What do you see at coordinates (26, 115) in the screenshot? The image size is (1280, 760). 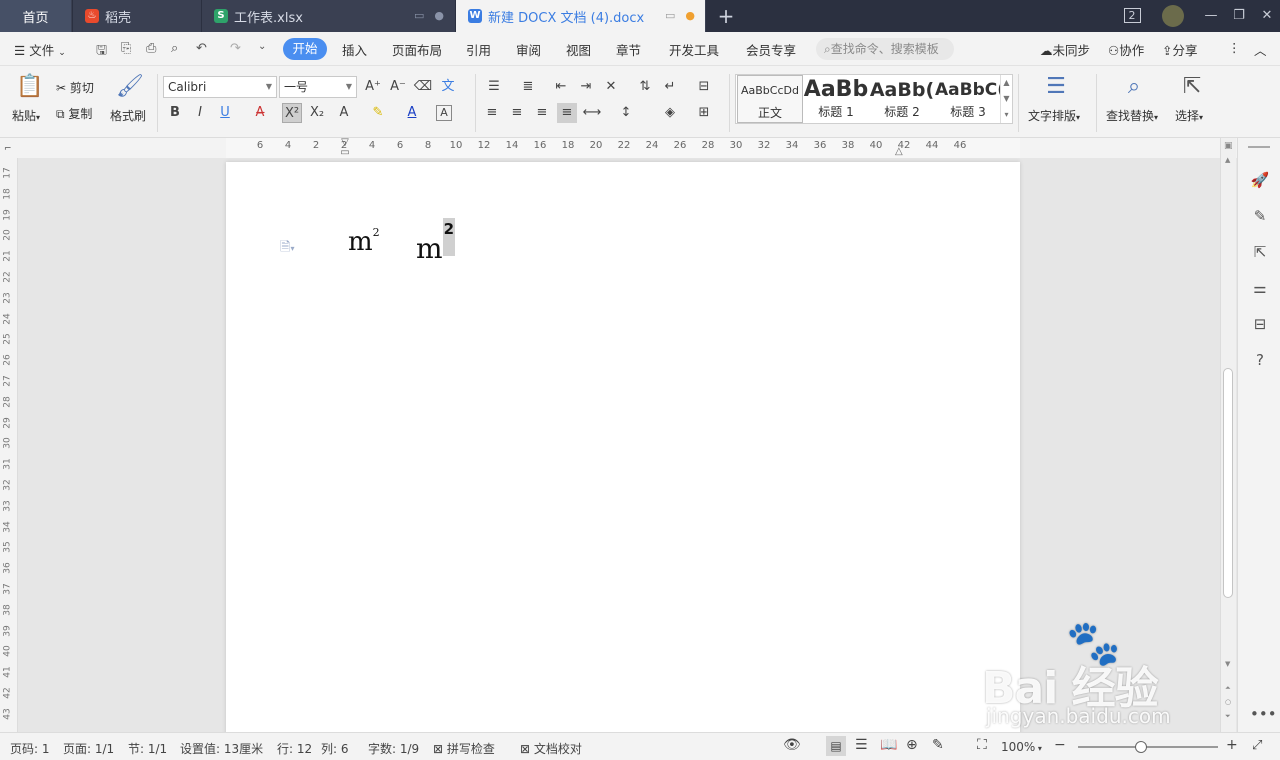 I see `paste-button: 粘贴▾` at bounding box center [26, 115].